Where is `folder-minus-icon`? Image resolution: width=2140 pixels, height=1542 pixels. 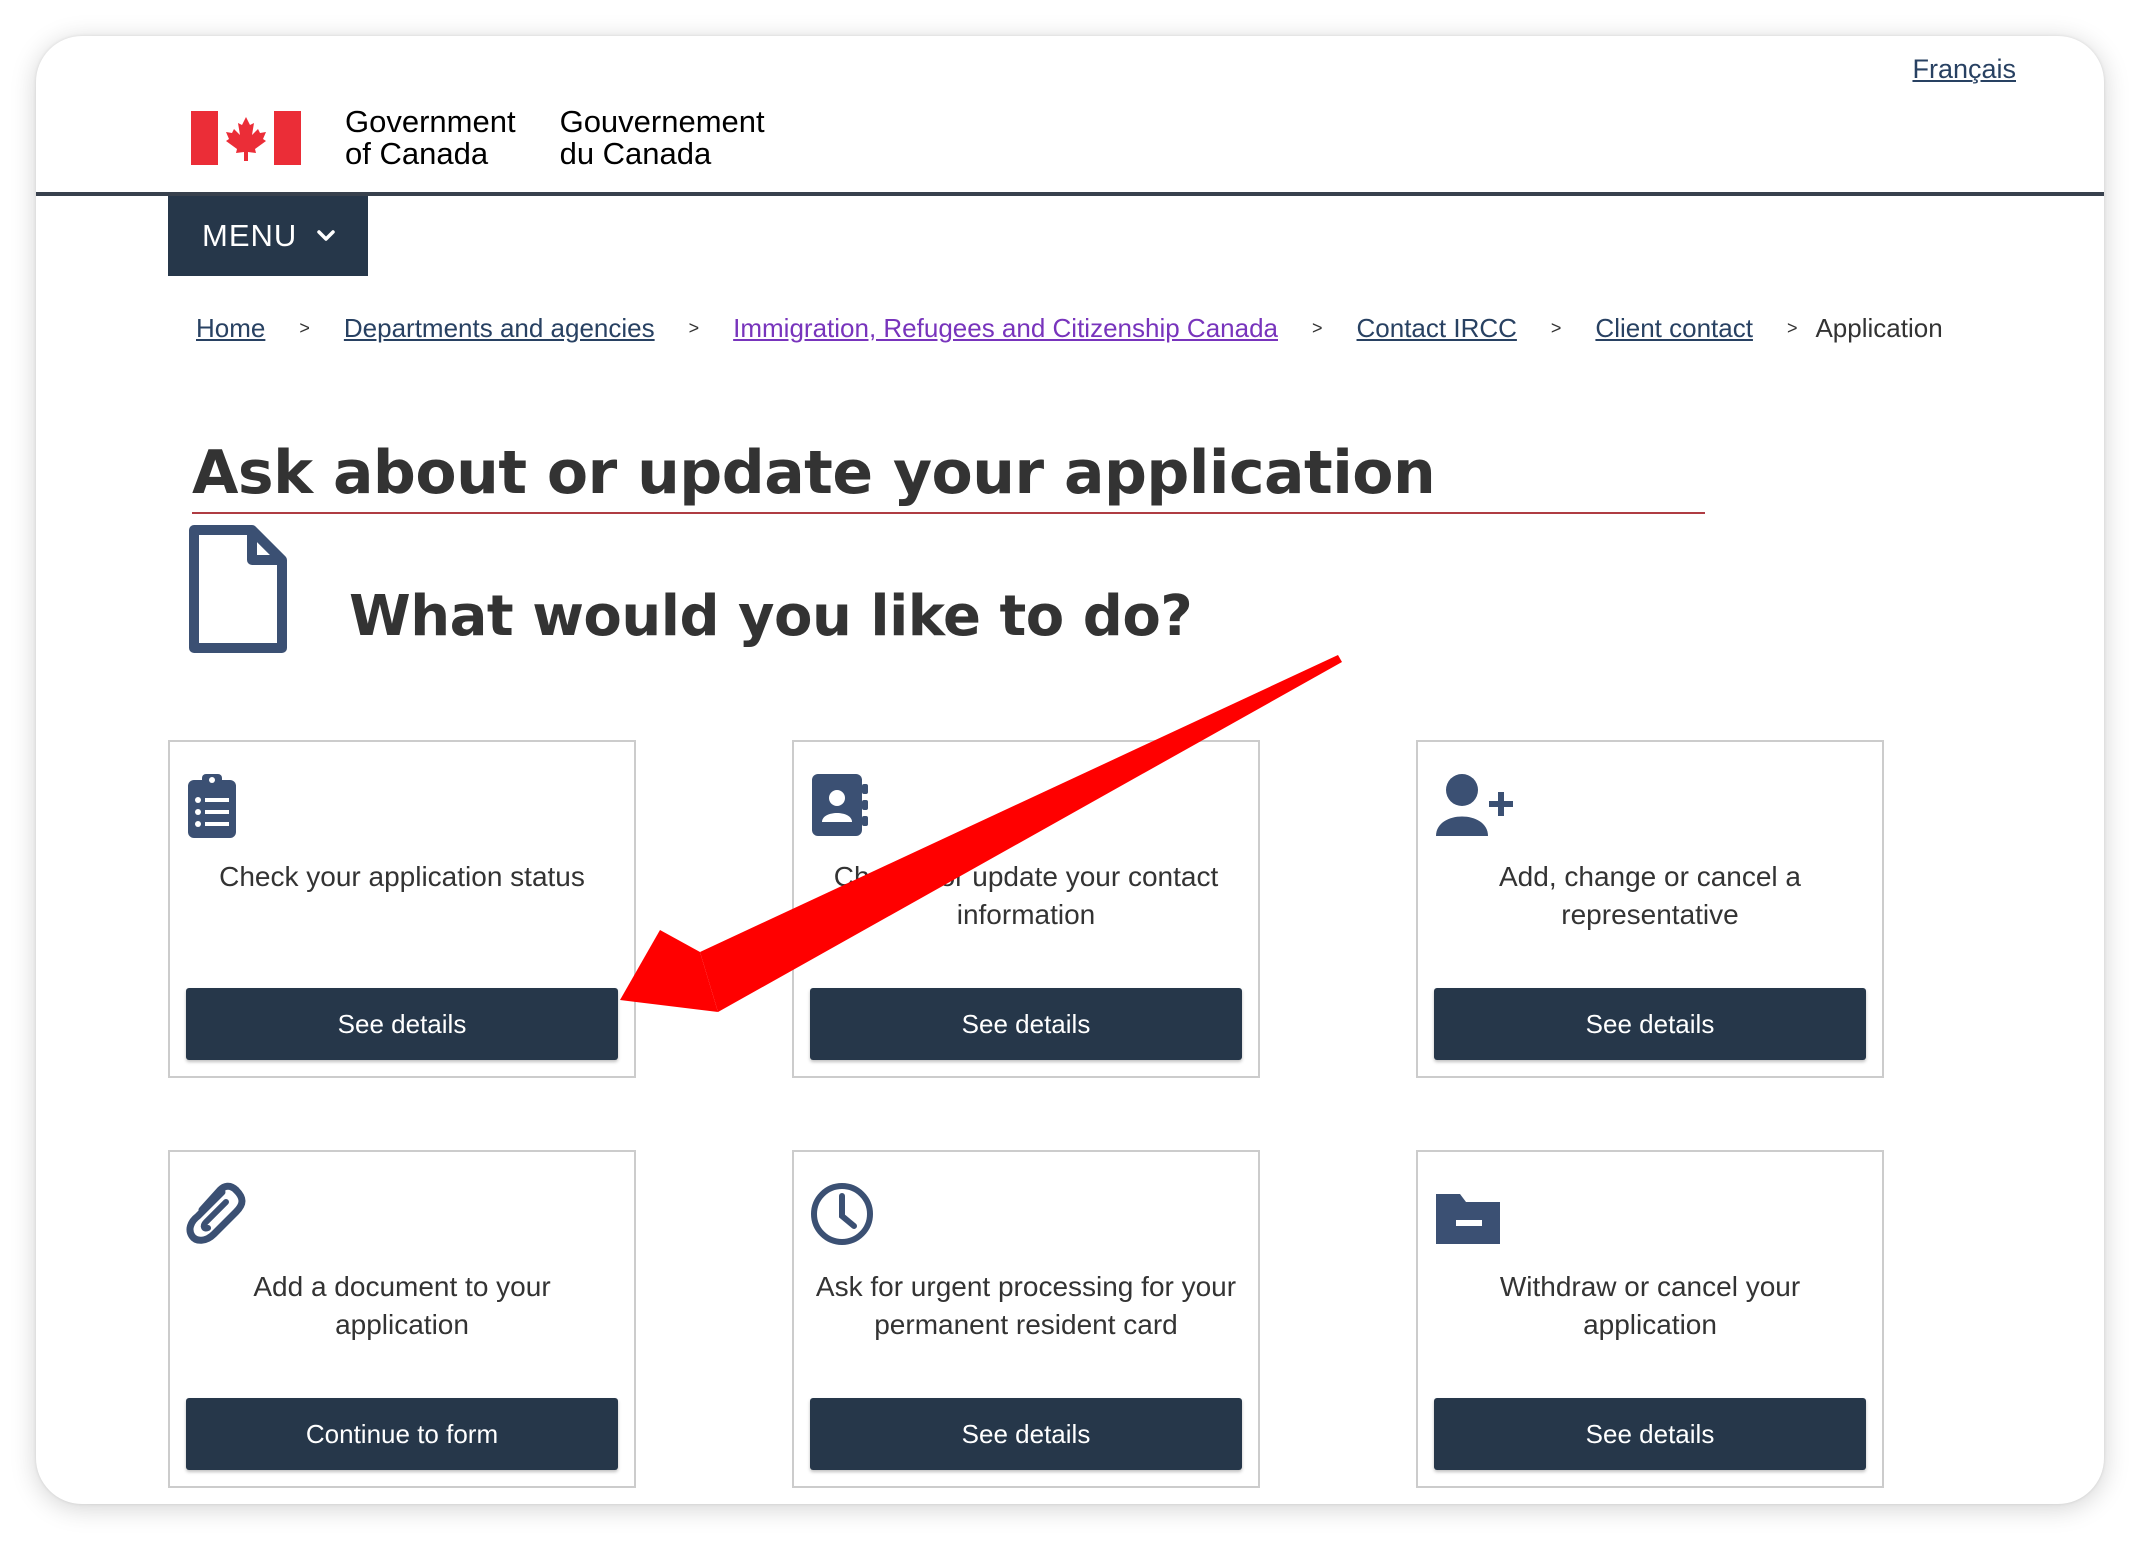 folder-minus-icon is located at coordinates (1468, 1219).